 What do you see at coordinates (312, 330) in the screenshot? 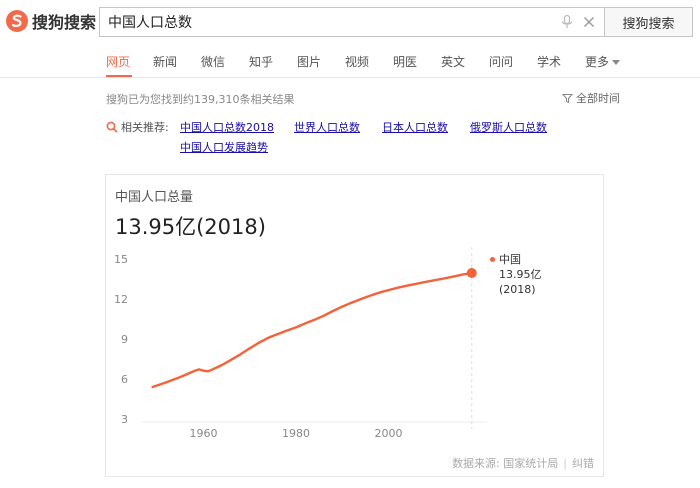
I see `population-series-line` at bounding box center [312, 330].